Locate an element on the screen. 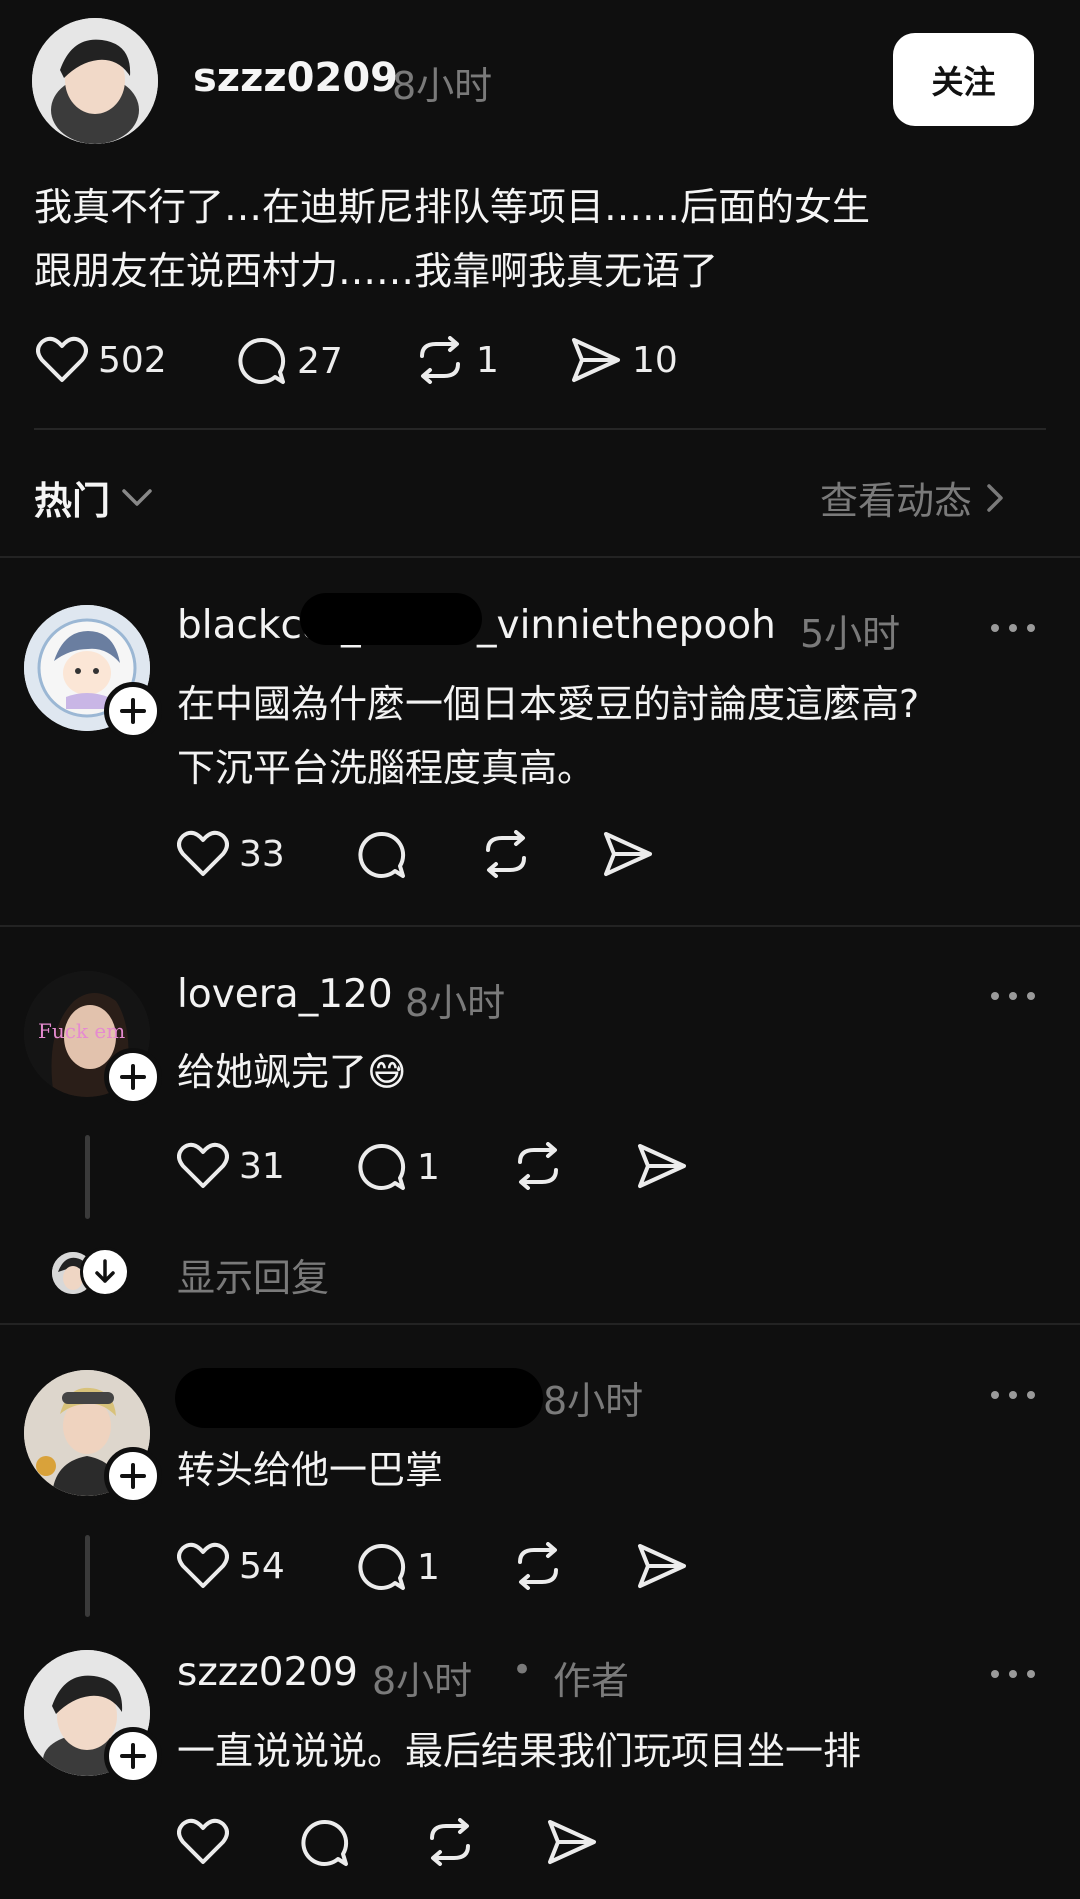 This screenshot has height=1899, width=1080. follow-button-label: 关注 is located at coordinates (963, 81).